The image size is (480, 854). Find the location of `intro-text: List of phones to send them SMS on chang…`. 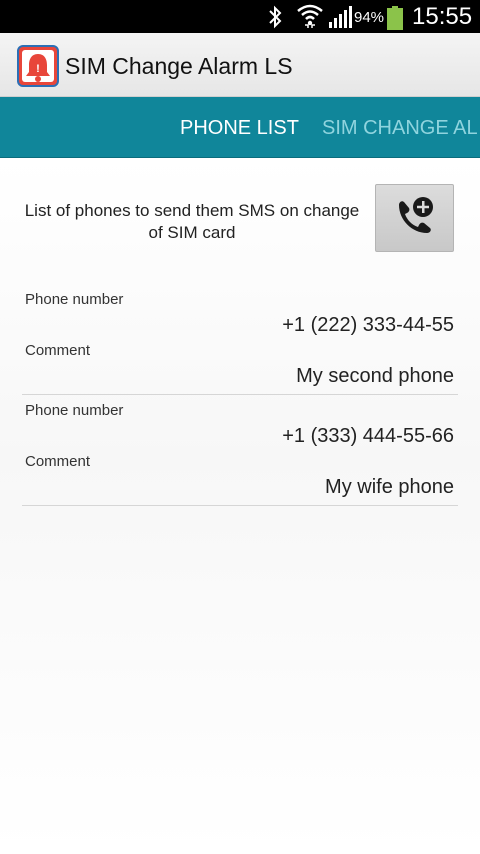

intro-text: List of phones to send them SMS on chang… is located at coordinates (192, 221).